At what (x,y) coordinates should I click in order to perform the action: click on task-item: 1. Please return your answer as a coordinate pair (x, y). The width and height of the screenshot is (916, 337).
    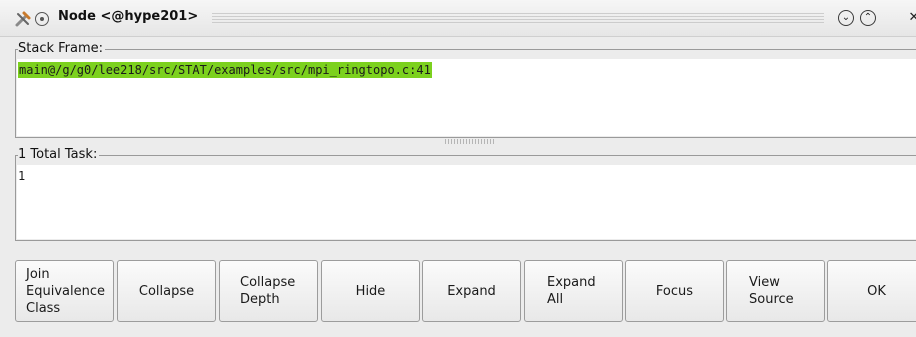
    Looking at the image, I should click on (21, 176).